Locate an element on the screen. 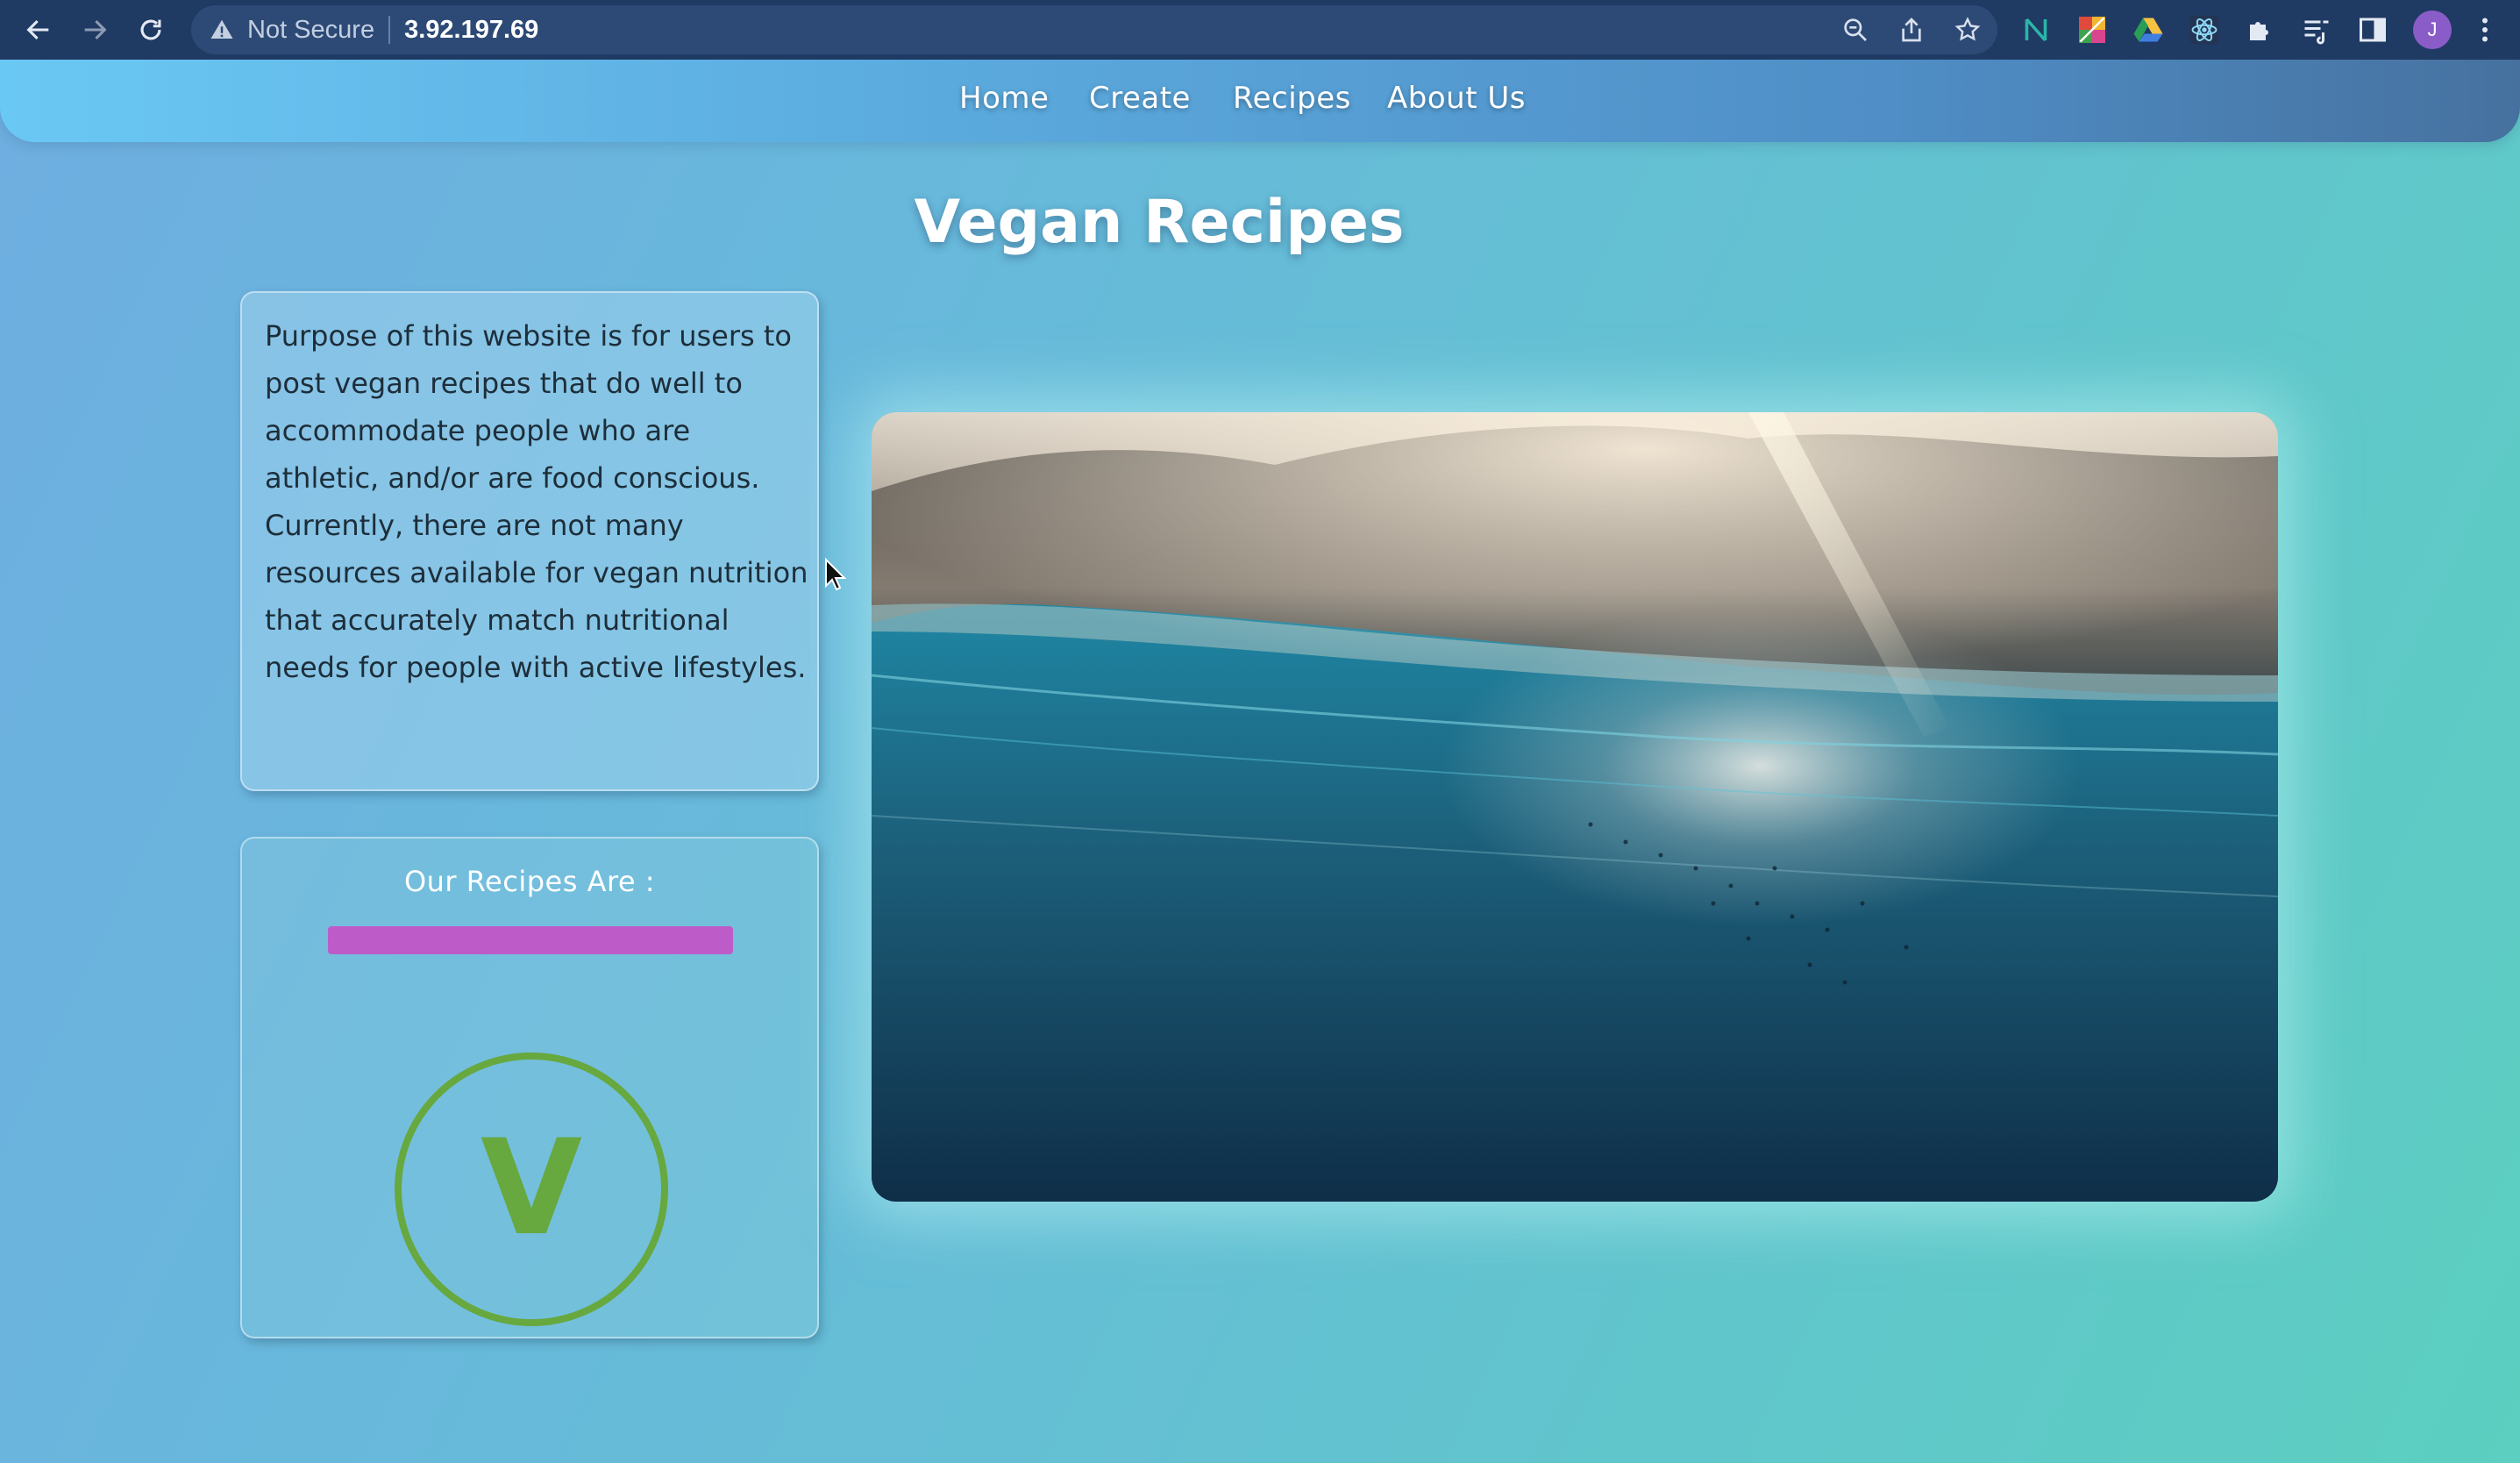 The height and width of the screenshot is (1463, 2520). site-navbar: Home Create Recipes About Us is located at coordinates (1260, 101).